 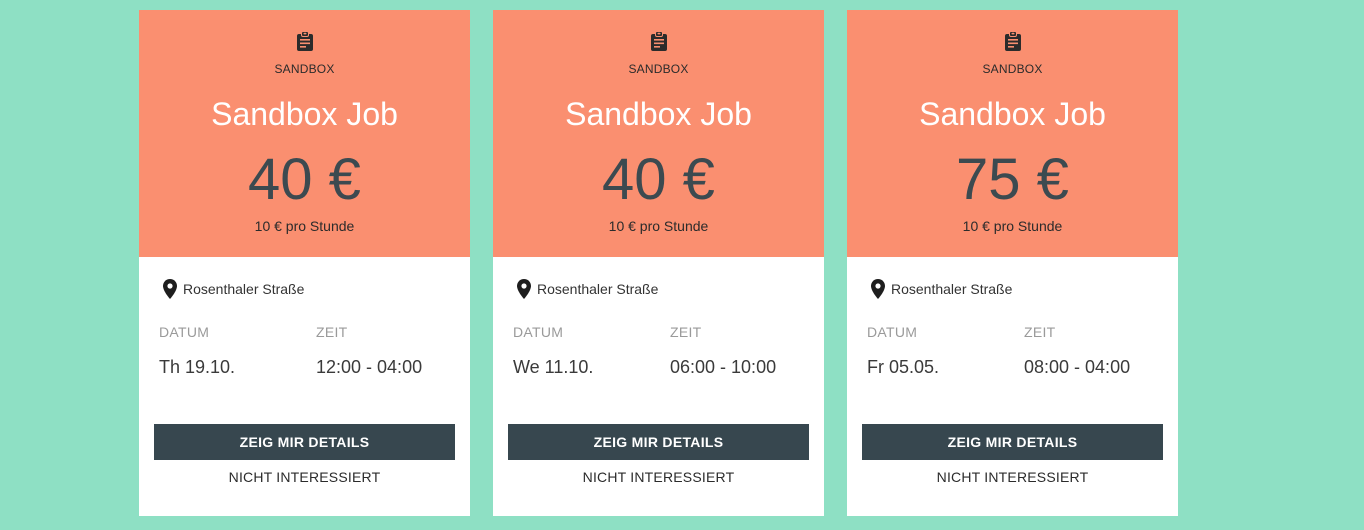 What do you see at coordinates (1077, 367) in the screenshot?
I see `time-value: 08:00 - 04:00` at bounding box center [1077, 367].